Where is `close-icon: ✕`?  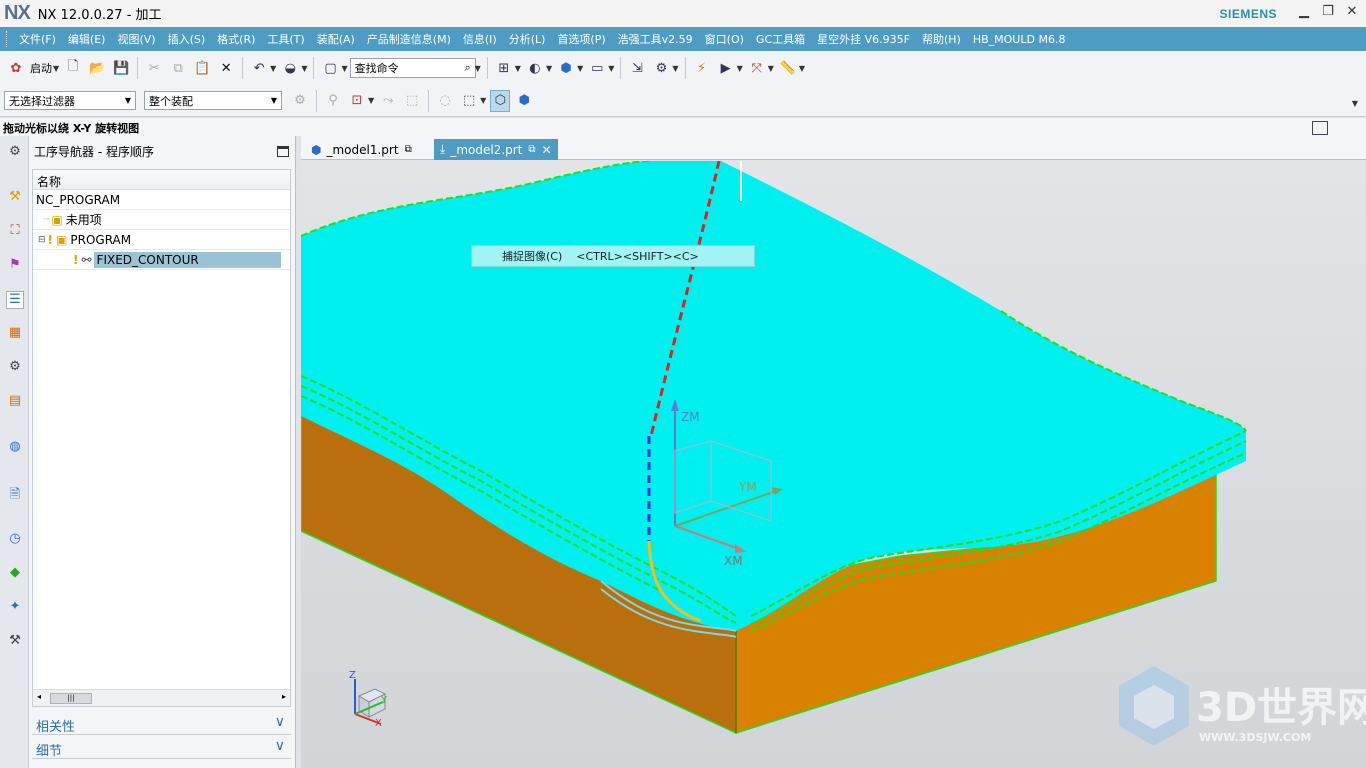 close-icon: ✕ is located at coordinates (1352, 13).